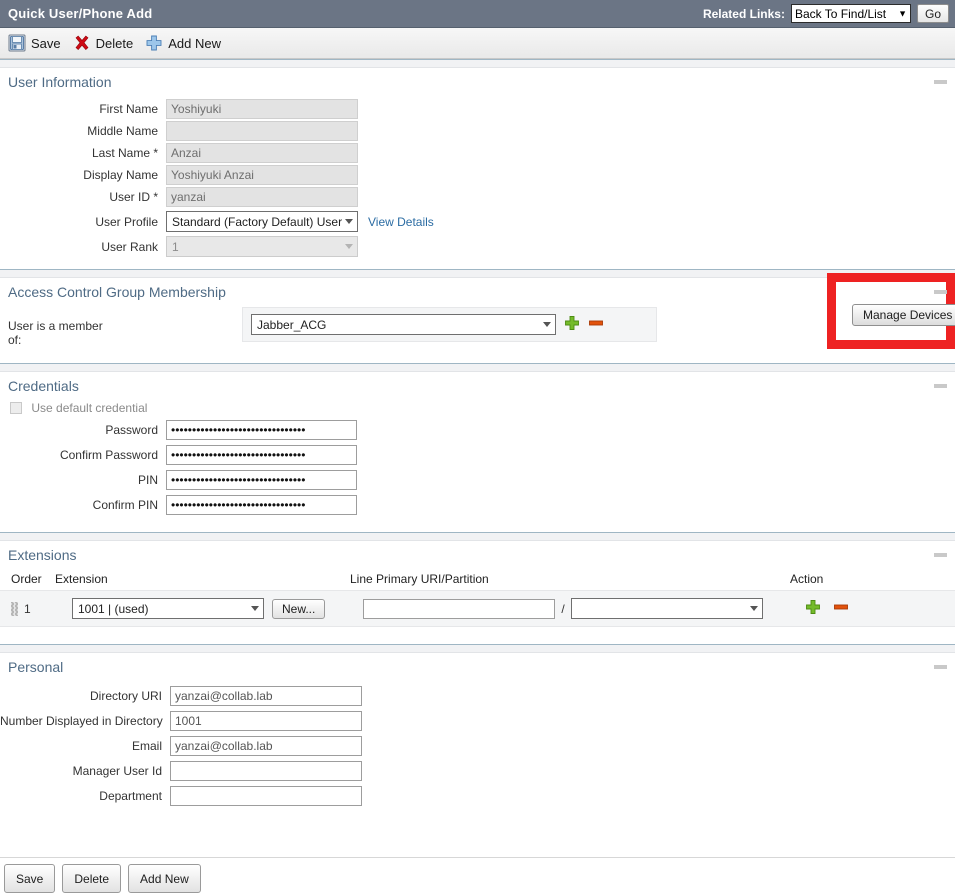  What do you see at coordinates (261, 430) in the screenshot?
I see `password-input` at bounding box center [261, 430].